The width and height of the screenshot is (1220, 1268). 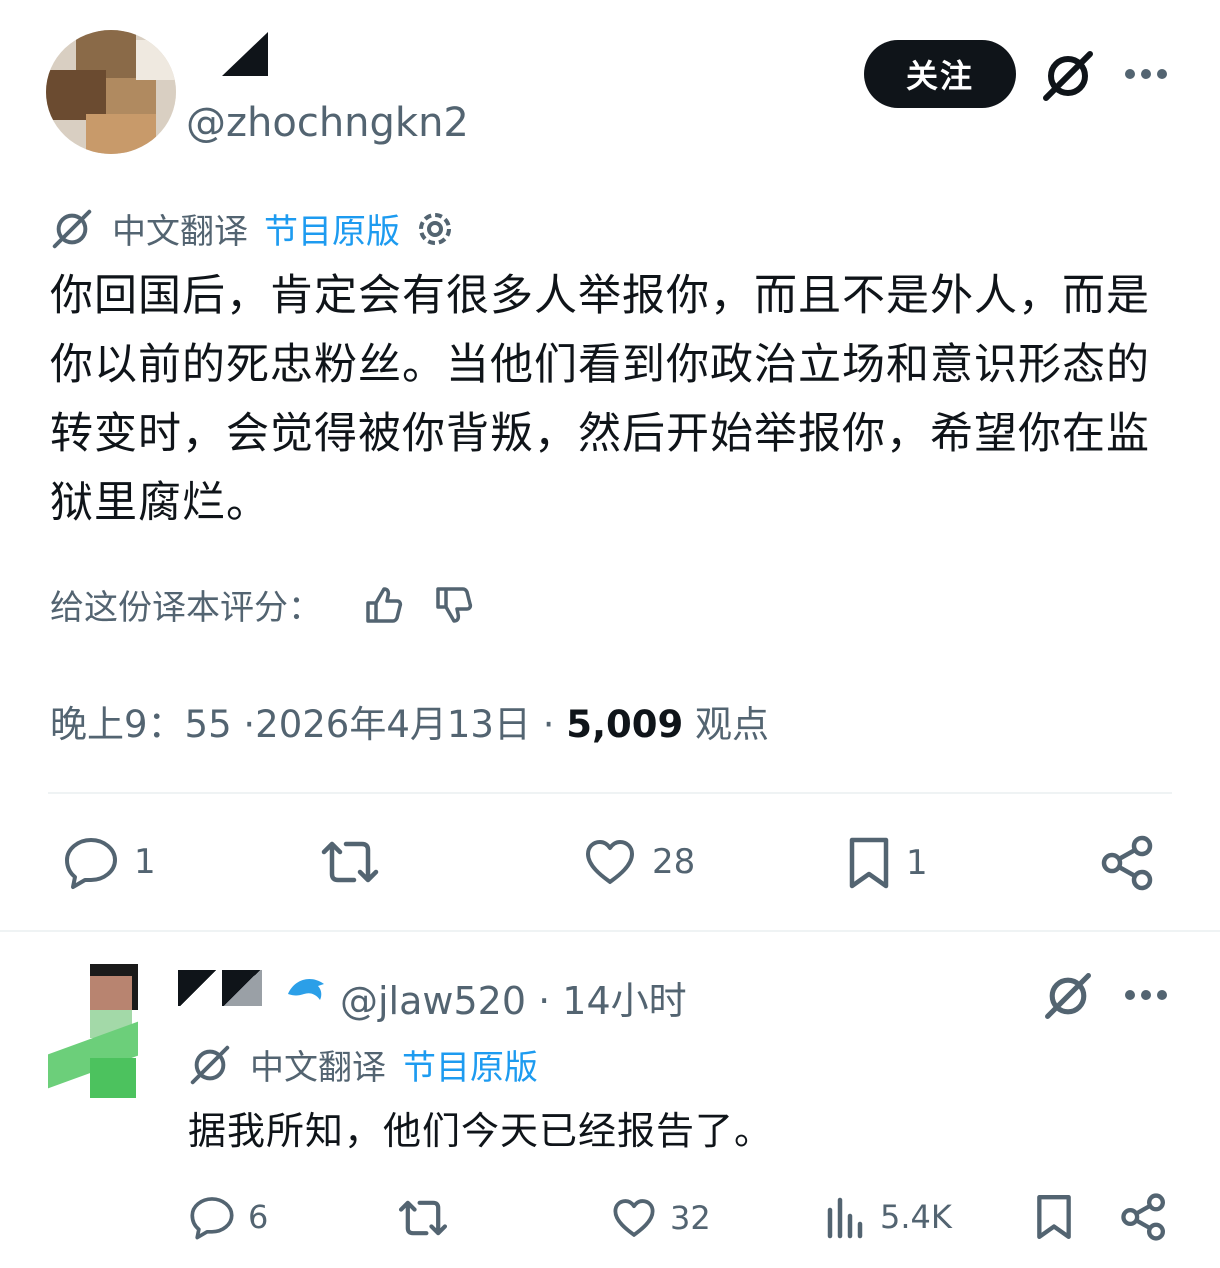 What do you see at coordinates (258, 1217) in the screenshot?
I see `reply-reply-count: 6` at bounding box center [258, 1217].